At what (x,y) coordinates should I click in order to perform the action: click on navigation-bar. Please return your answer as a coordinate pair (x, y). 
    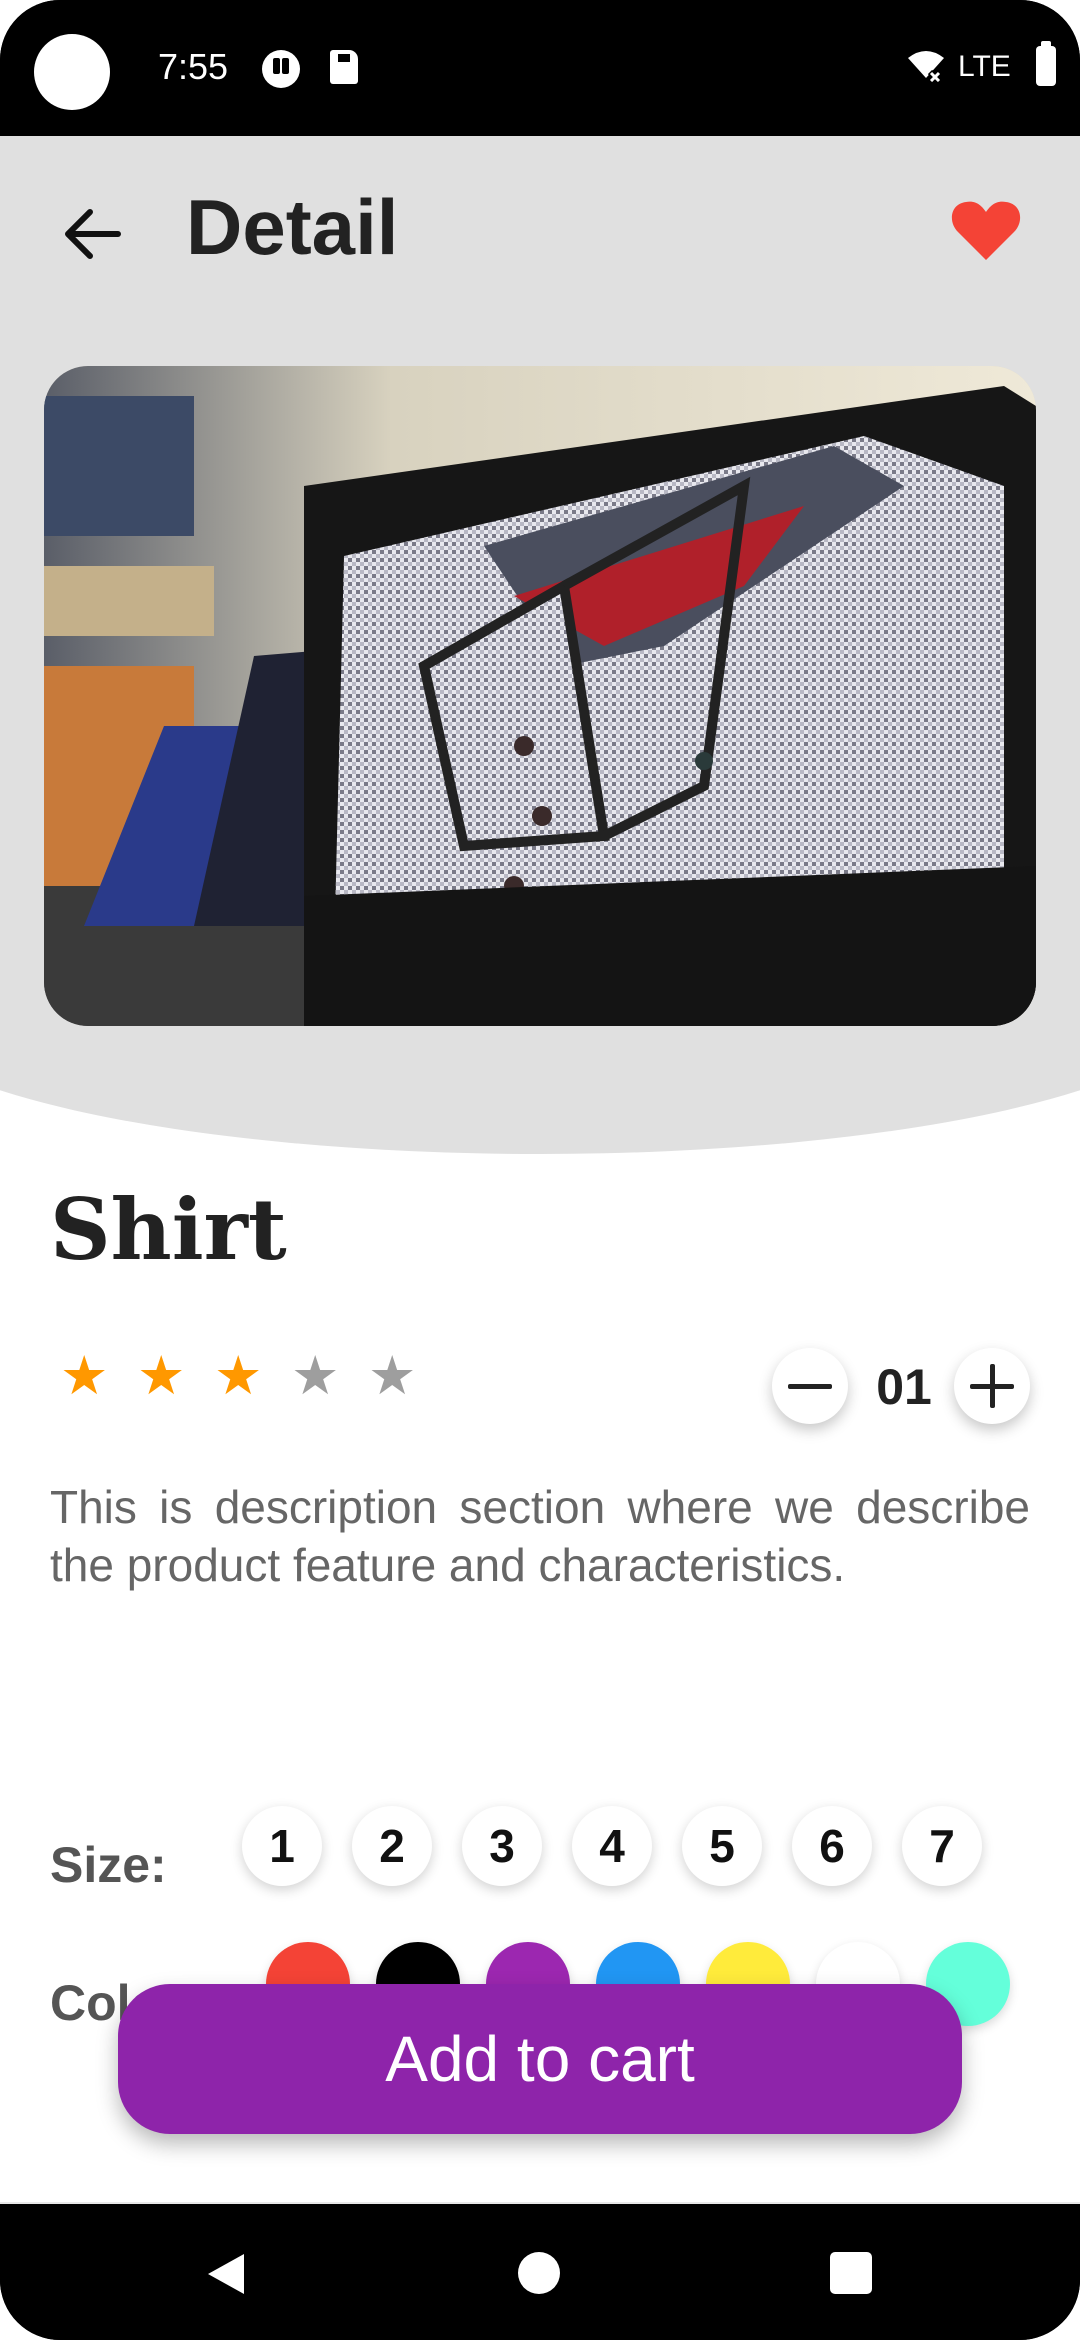
    Looking at the image, I should click on (540, 2272).